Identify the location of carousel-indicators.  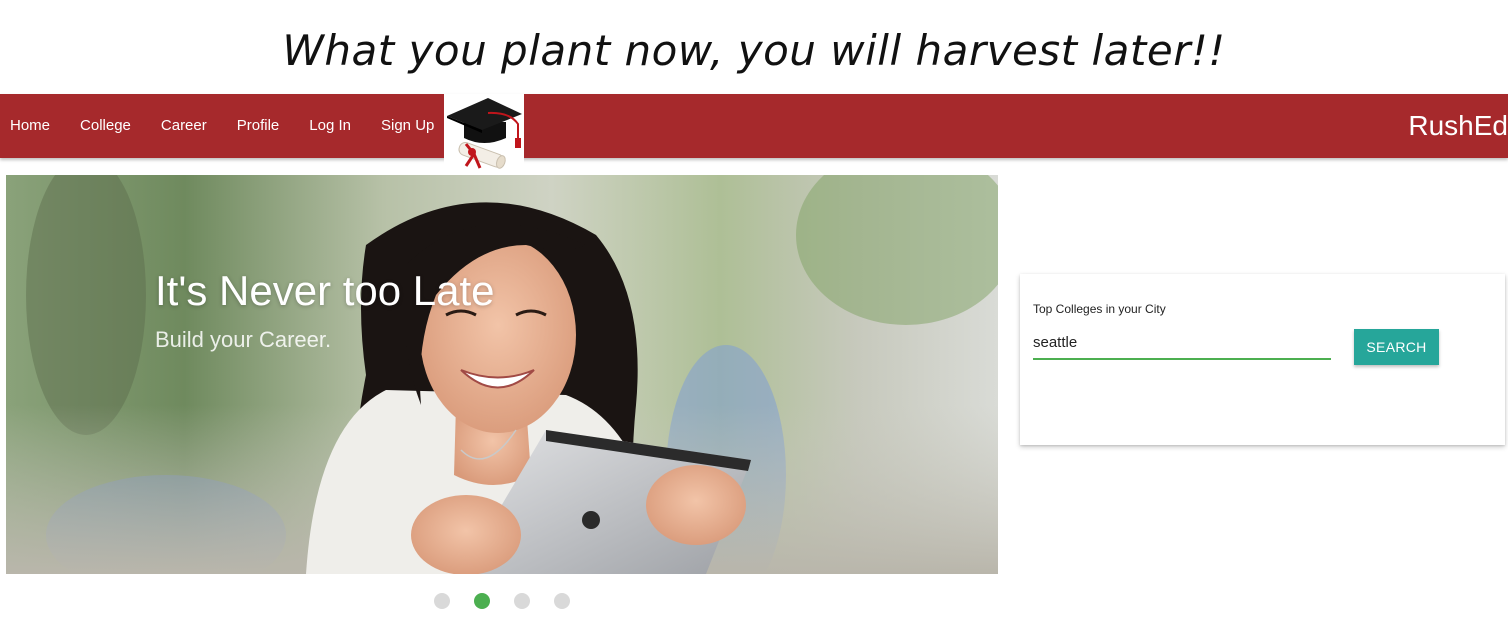
(502, 601).